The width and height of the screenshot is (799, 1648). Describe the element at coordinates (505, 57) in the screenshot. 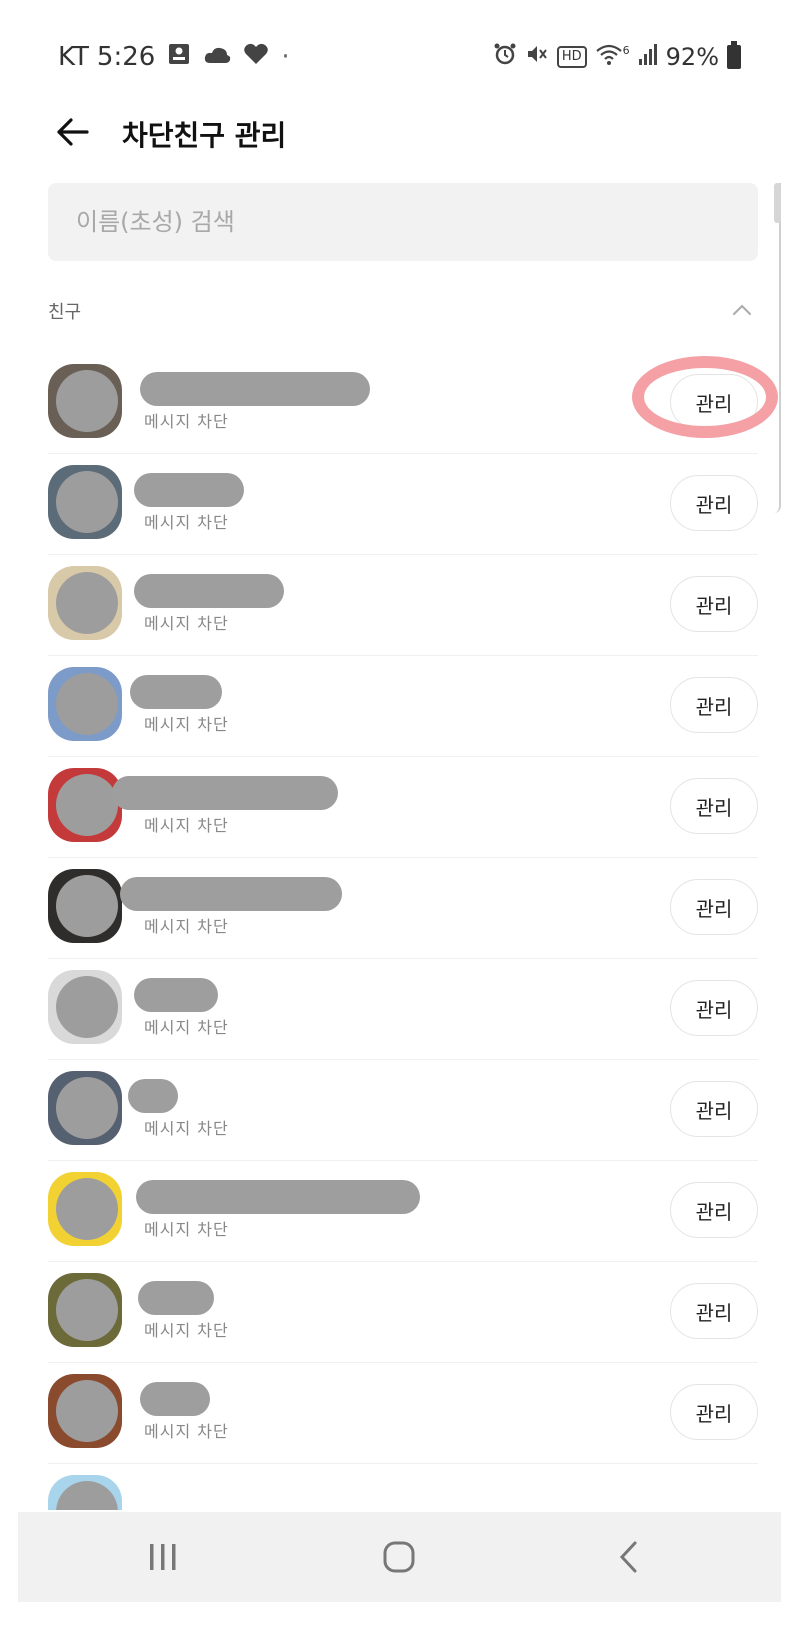

I see `alarm-icon` at that location.